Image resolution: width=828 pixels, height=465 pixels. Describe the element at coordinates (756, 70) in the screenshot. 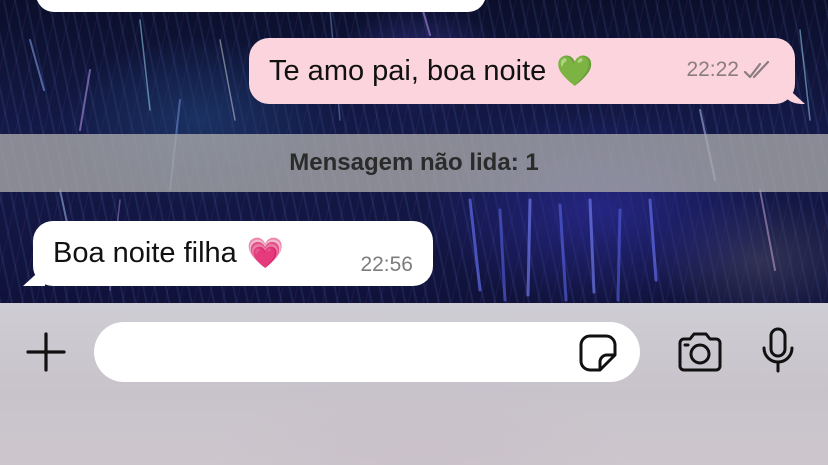

I see `double-check-icon` at that location.